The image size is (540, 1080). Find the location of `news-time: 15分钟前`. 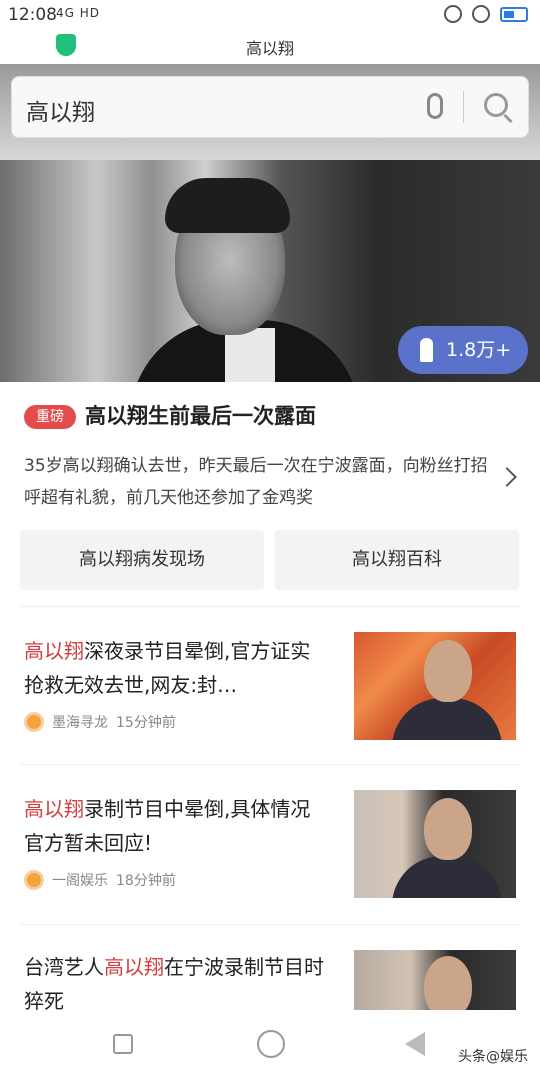

news-time: 15分钟前 is located at coordinates (146, 723).